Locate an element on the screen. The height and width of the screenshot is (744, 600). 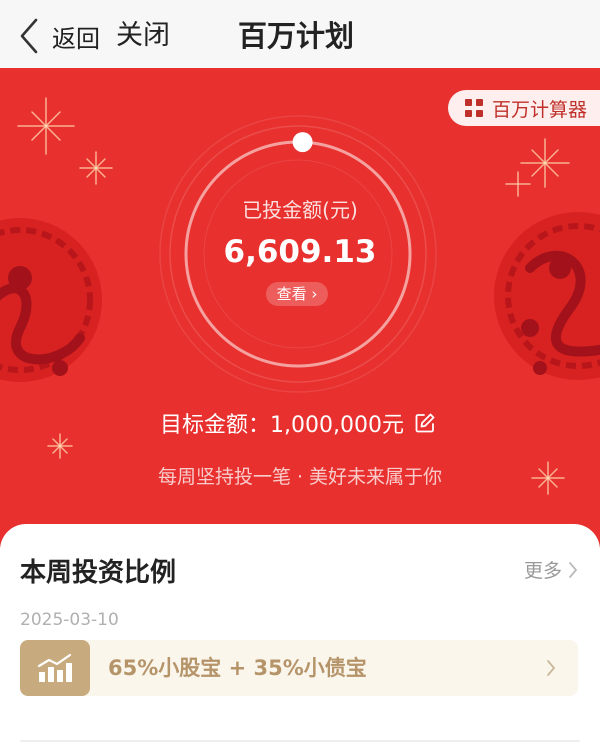
allocation-icon-tile is located at coordinates (55, 668).